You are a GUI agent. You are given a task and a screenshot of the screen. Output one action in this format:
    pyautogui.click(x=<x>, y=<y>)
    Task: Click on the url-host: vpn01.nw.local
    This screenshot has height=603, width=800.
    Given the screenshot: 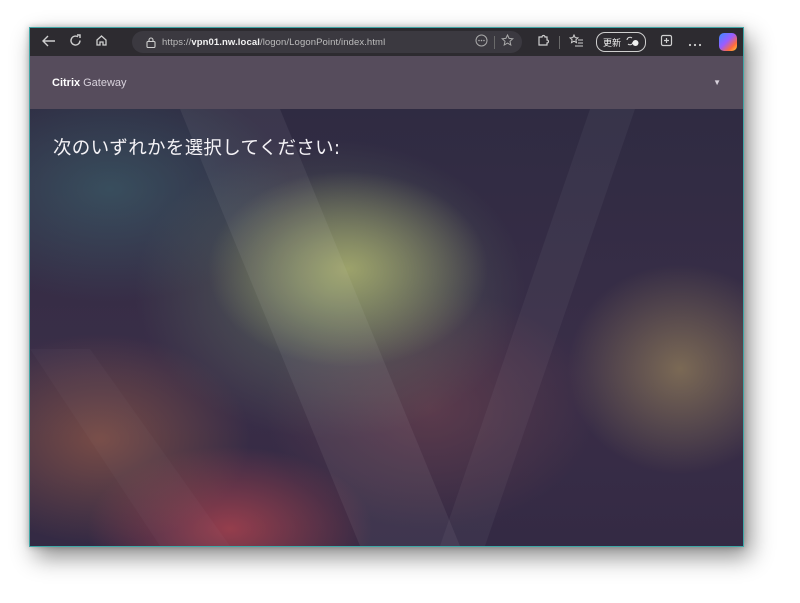 What is the action you would take?
    pyautogui.click(x=225, y=42)
    